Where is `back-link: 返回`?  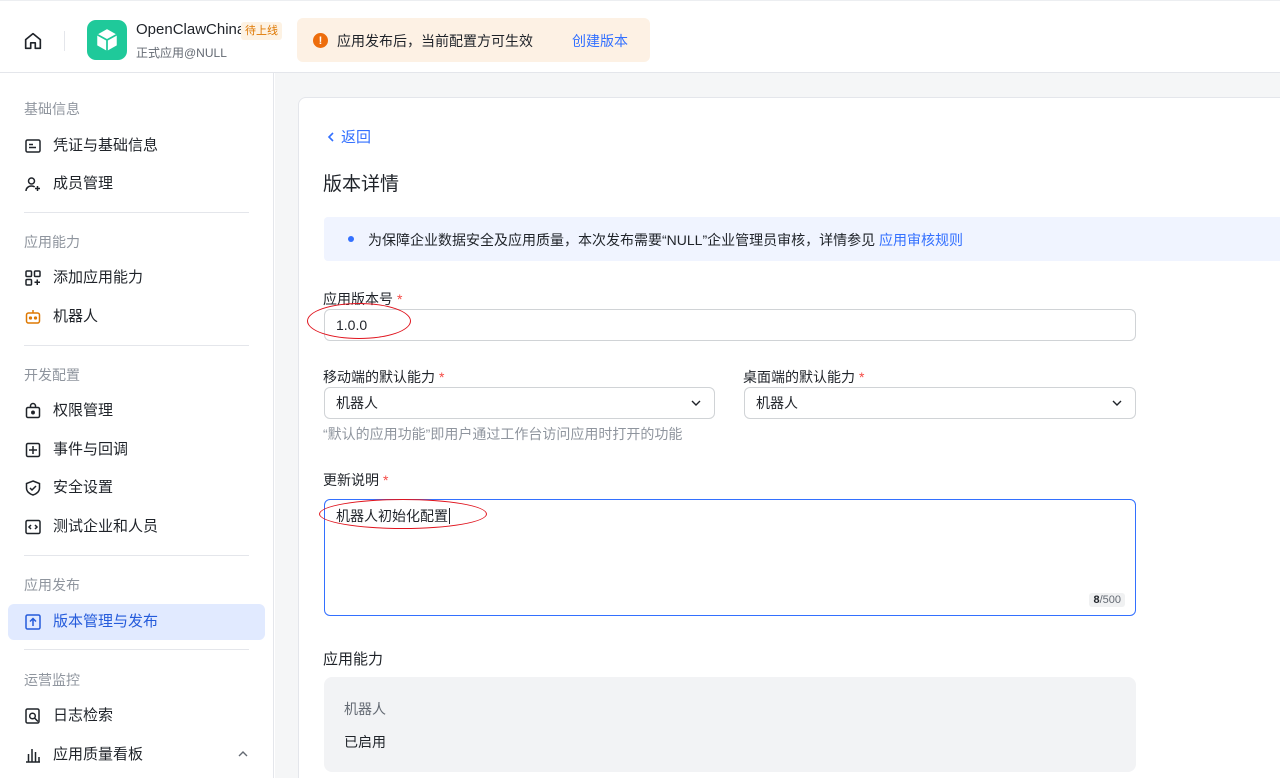
back-link: 返回 is located at coordinates (348, 136).